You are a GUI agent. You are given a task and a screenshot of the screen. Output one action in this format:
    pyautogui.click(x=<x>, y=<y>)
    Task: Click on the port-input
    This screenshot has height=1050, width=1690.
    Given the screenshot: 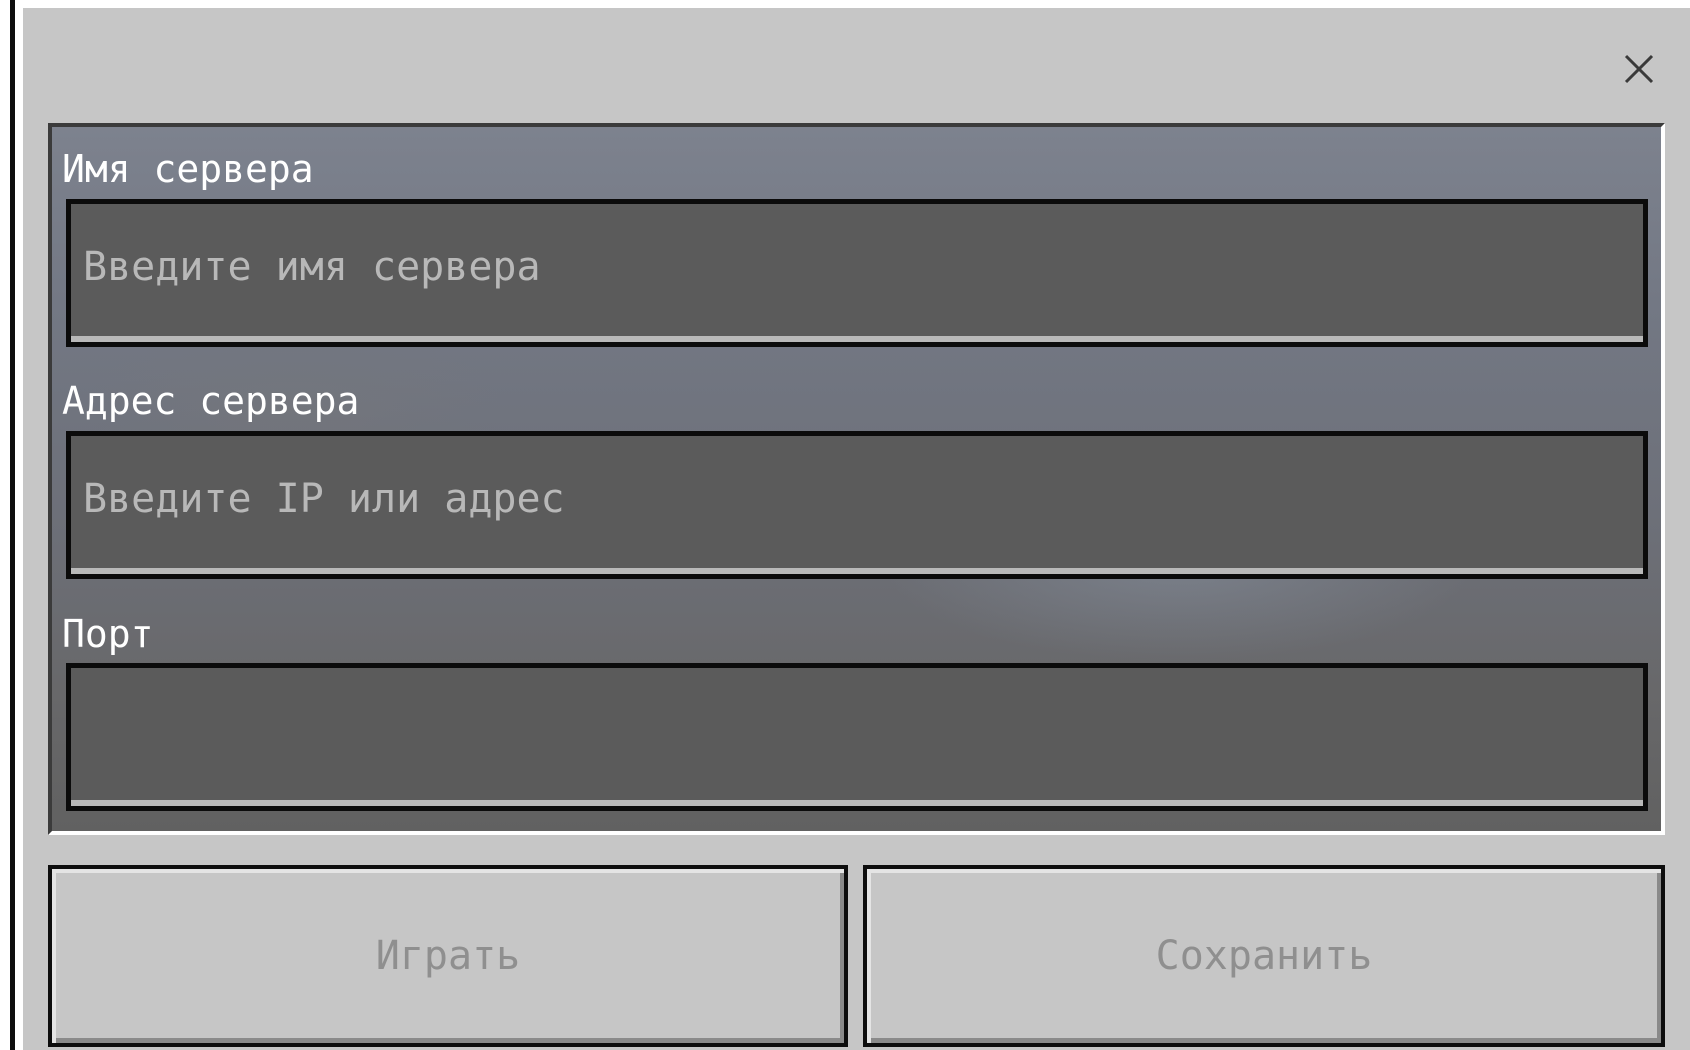 What is the action you would take?
    pyautogui.click(x=857, y=737)
    